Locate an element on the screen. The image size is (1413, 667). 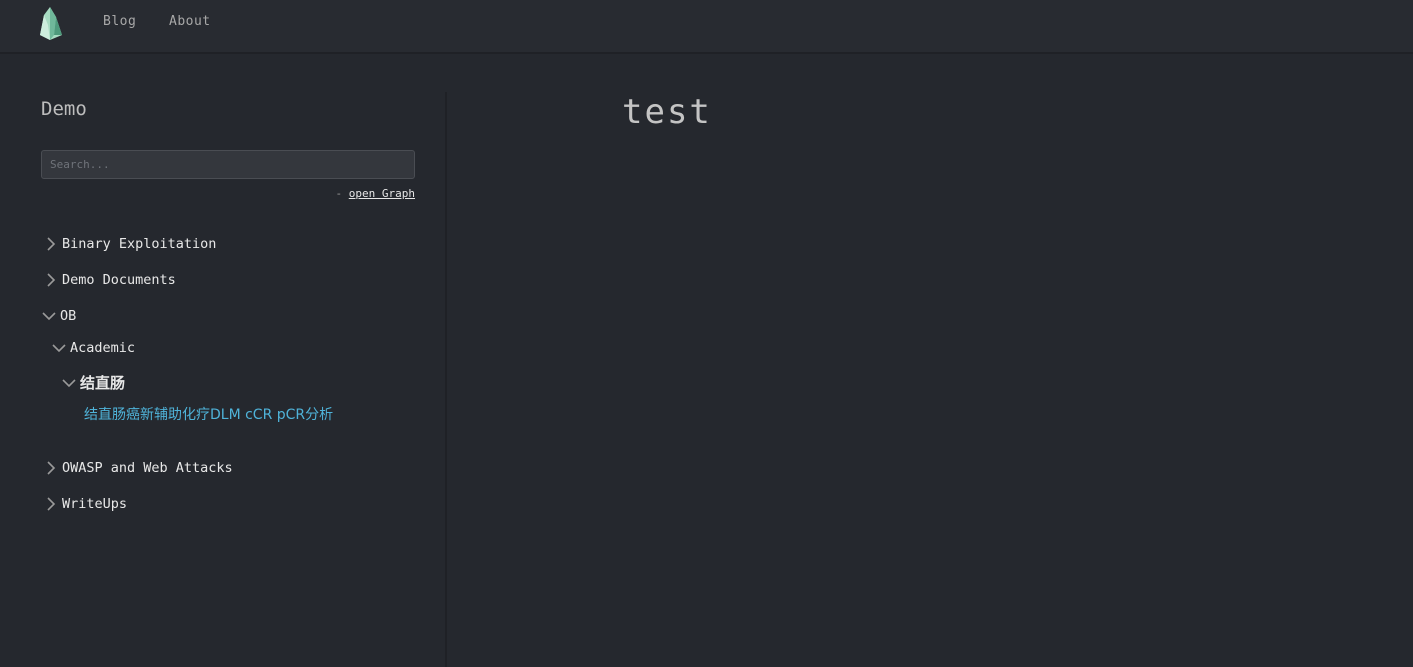
graph-link-prefix: - is located at coordinates (342, 193).